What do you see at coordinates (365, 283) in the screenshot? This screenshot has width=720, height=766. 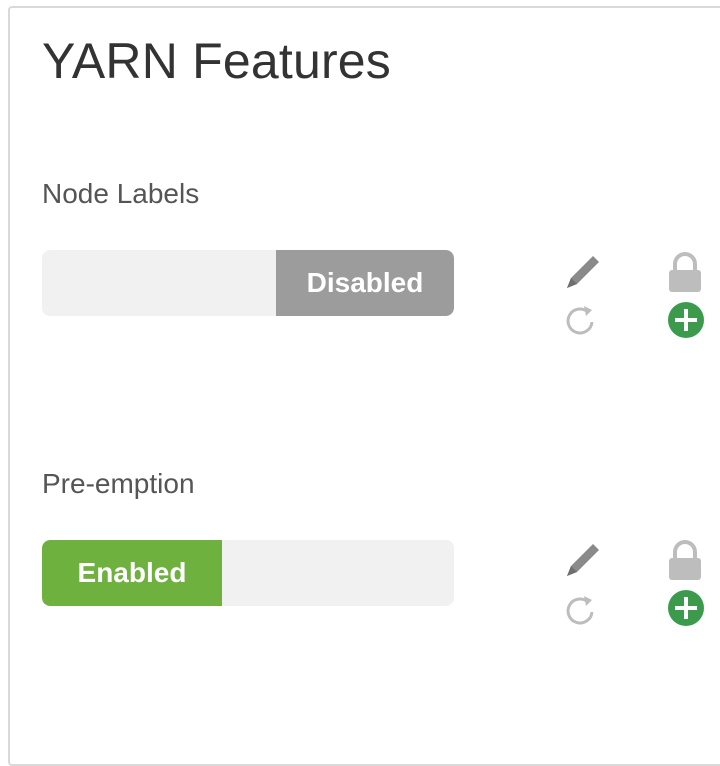 I see `node-labels-toggle-state: Disabled` at bounding box center [365, 283].